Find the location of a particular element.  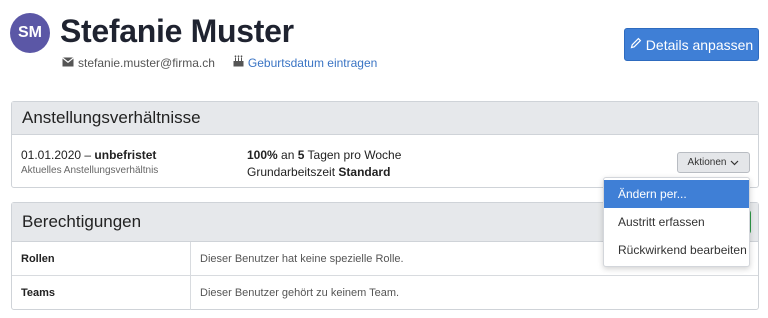

workload-percent: 100% is located at coordinates (262, 155).